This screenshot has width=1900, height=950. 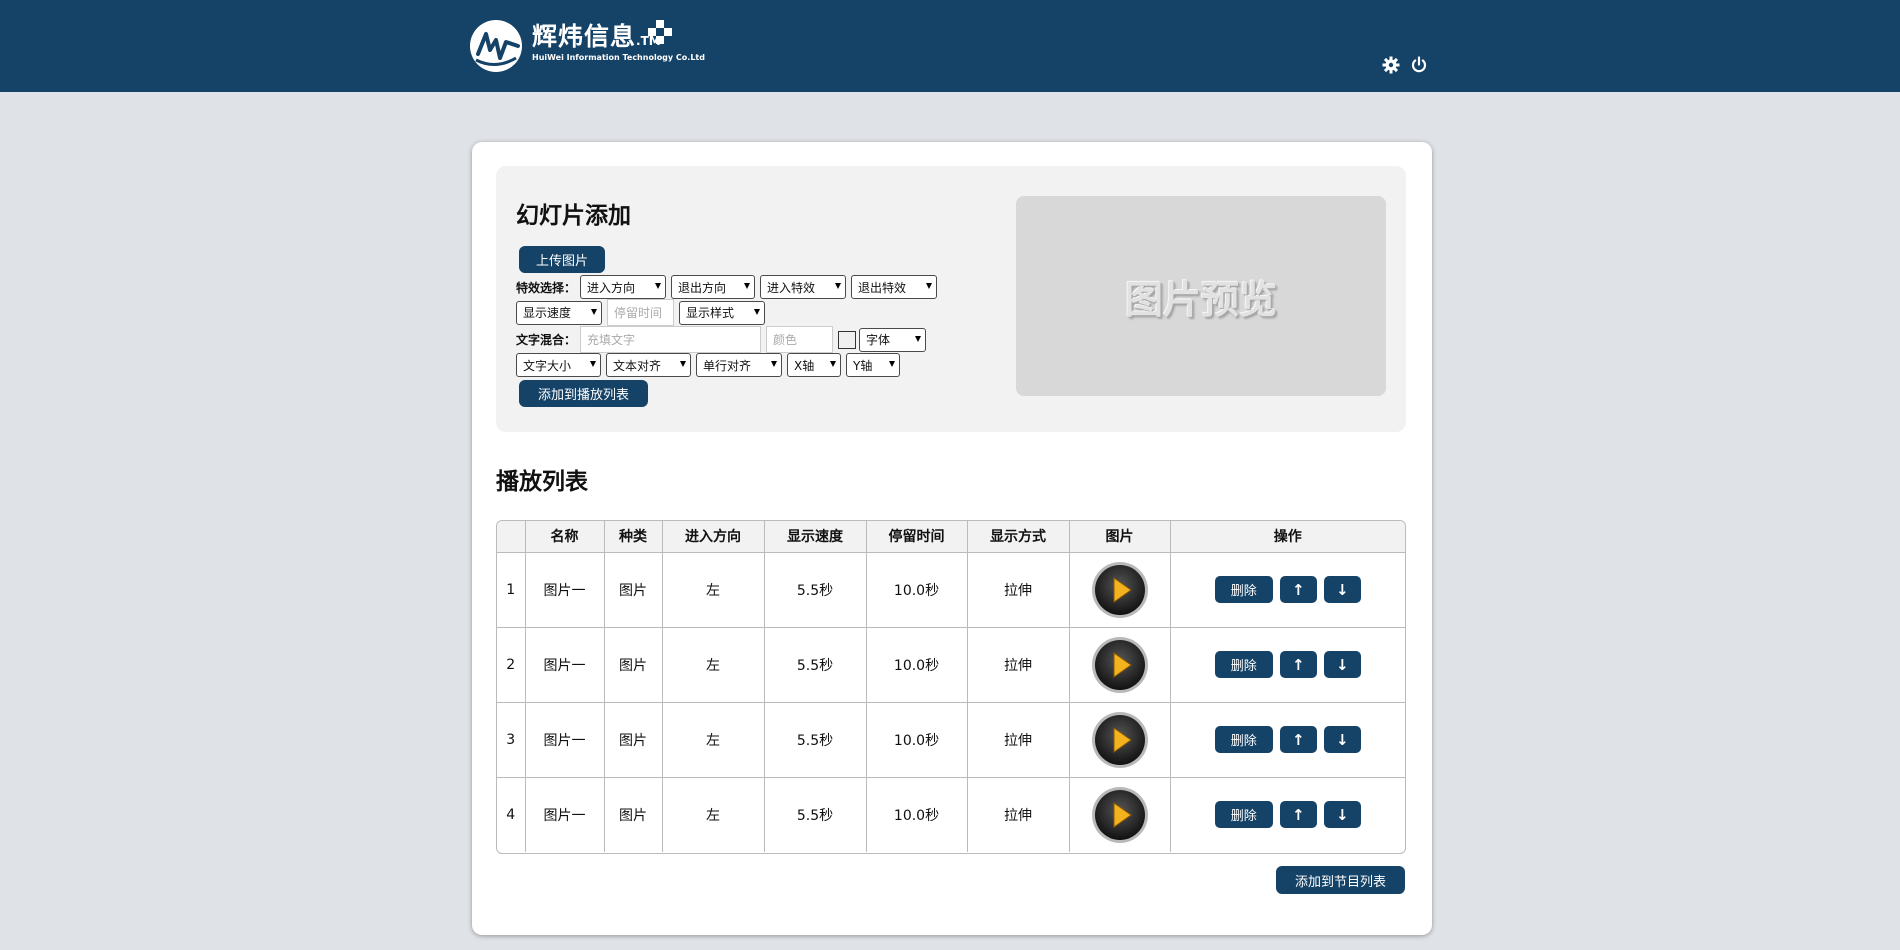 What do you see at coordinates (894, 287) in the screenshot?
I see `exit-effect-select: 退出特效` at bounding box center [894, 287].